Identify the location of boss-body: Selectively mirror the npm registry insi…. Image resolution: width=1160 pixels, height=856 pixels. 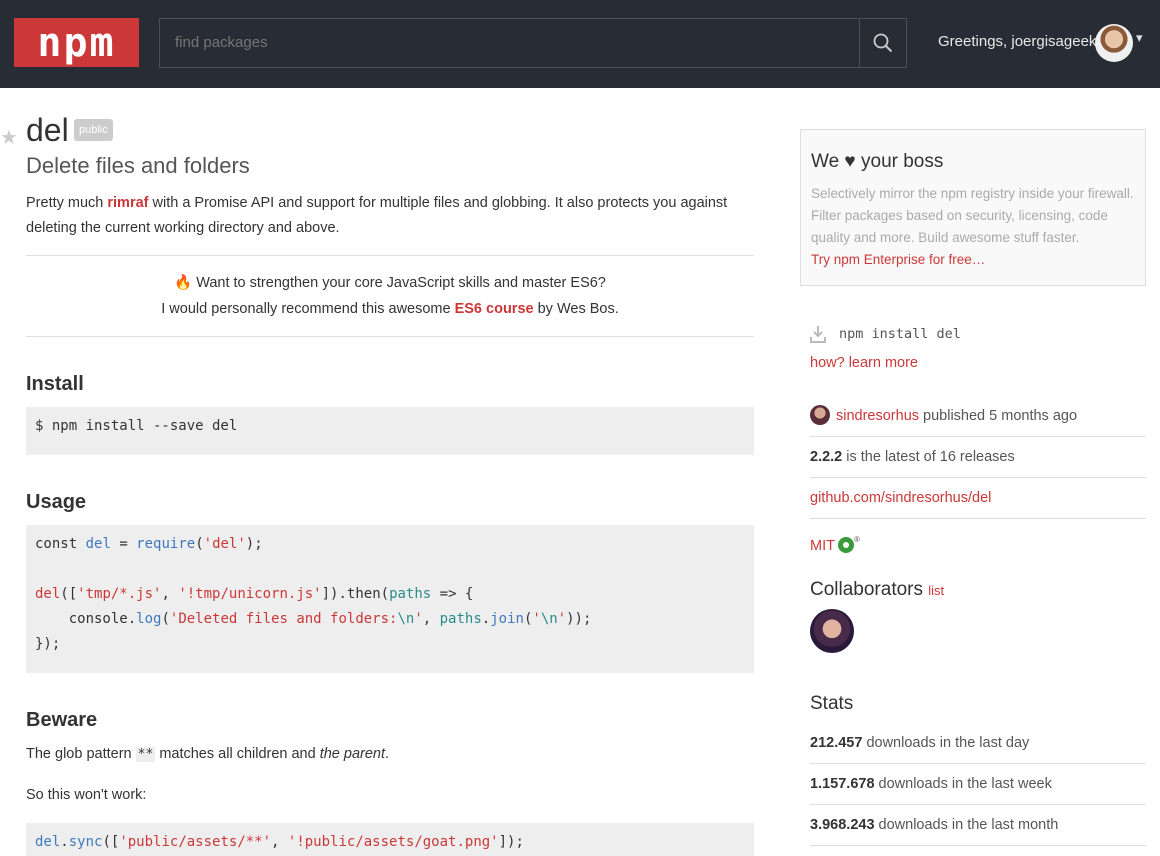
(976, 227).